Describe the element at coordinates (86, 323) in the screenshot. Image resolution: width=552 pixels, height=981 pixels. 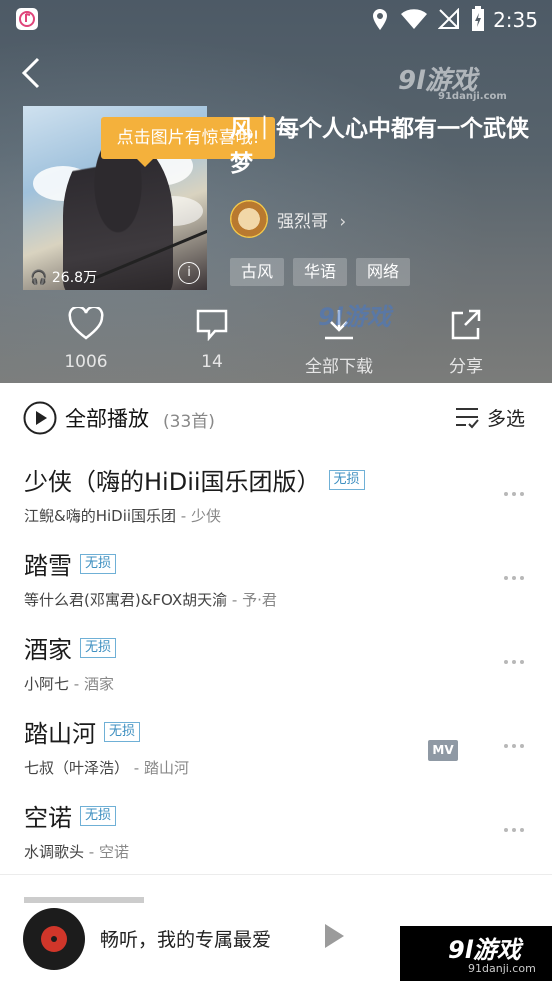
I see `heart-icon` at that location.